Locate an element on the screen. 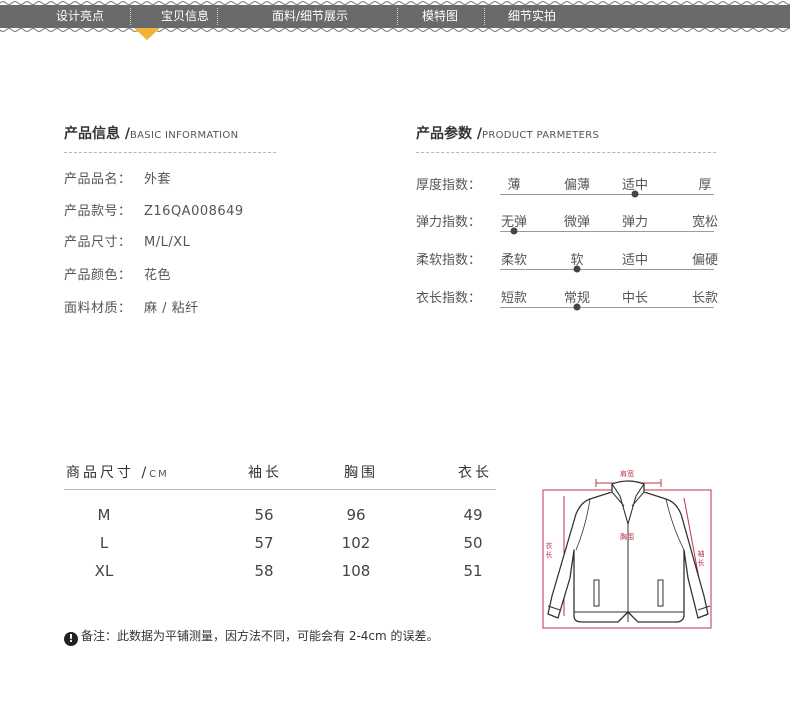 The width and height of the screenshot is (790, 712). note-text: 备注：此数据为平铺测量，因方法不同，可能会有 2-4cm 的误差。 is located at coordinates (260, 636).